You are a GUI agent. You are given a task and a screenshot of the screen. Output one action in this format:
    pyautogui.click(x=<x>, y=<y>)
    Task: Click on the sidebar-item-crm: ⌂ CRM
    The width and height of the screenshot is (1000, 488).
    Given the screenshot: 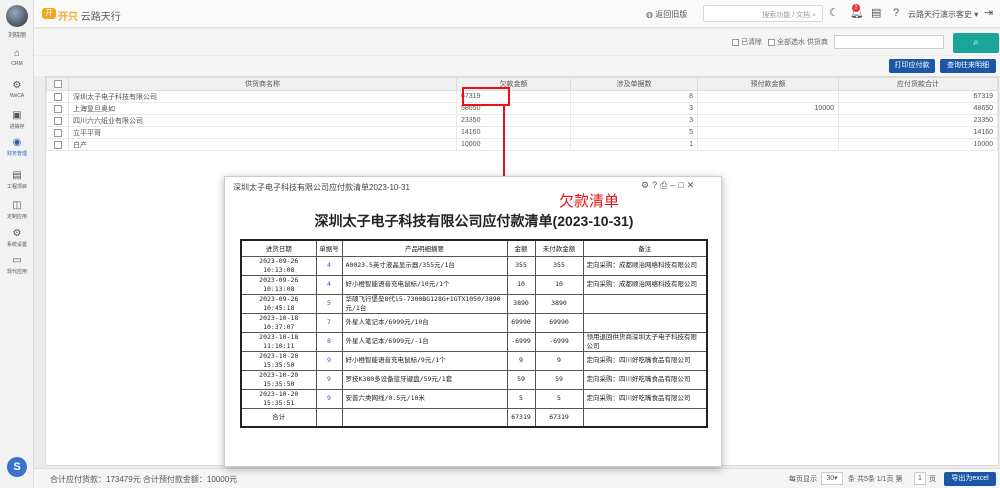 What is the action you would take?
    pyautogui.click(x=17, y=62)
    